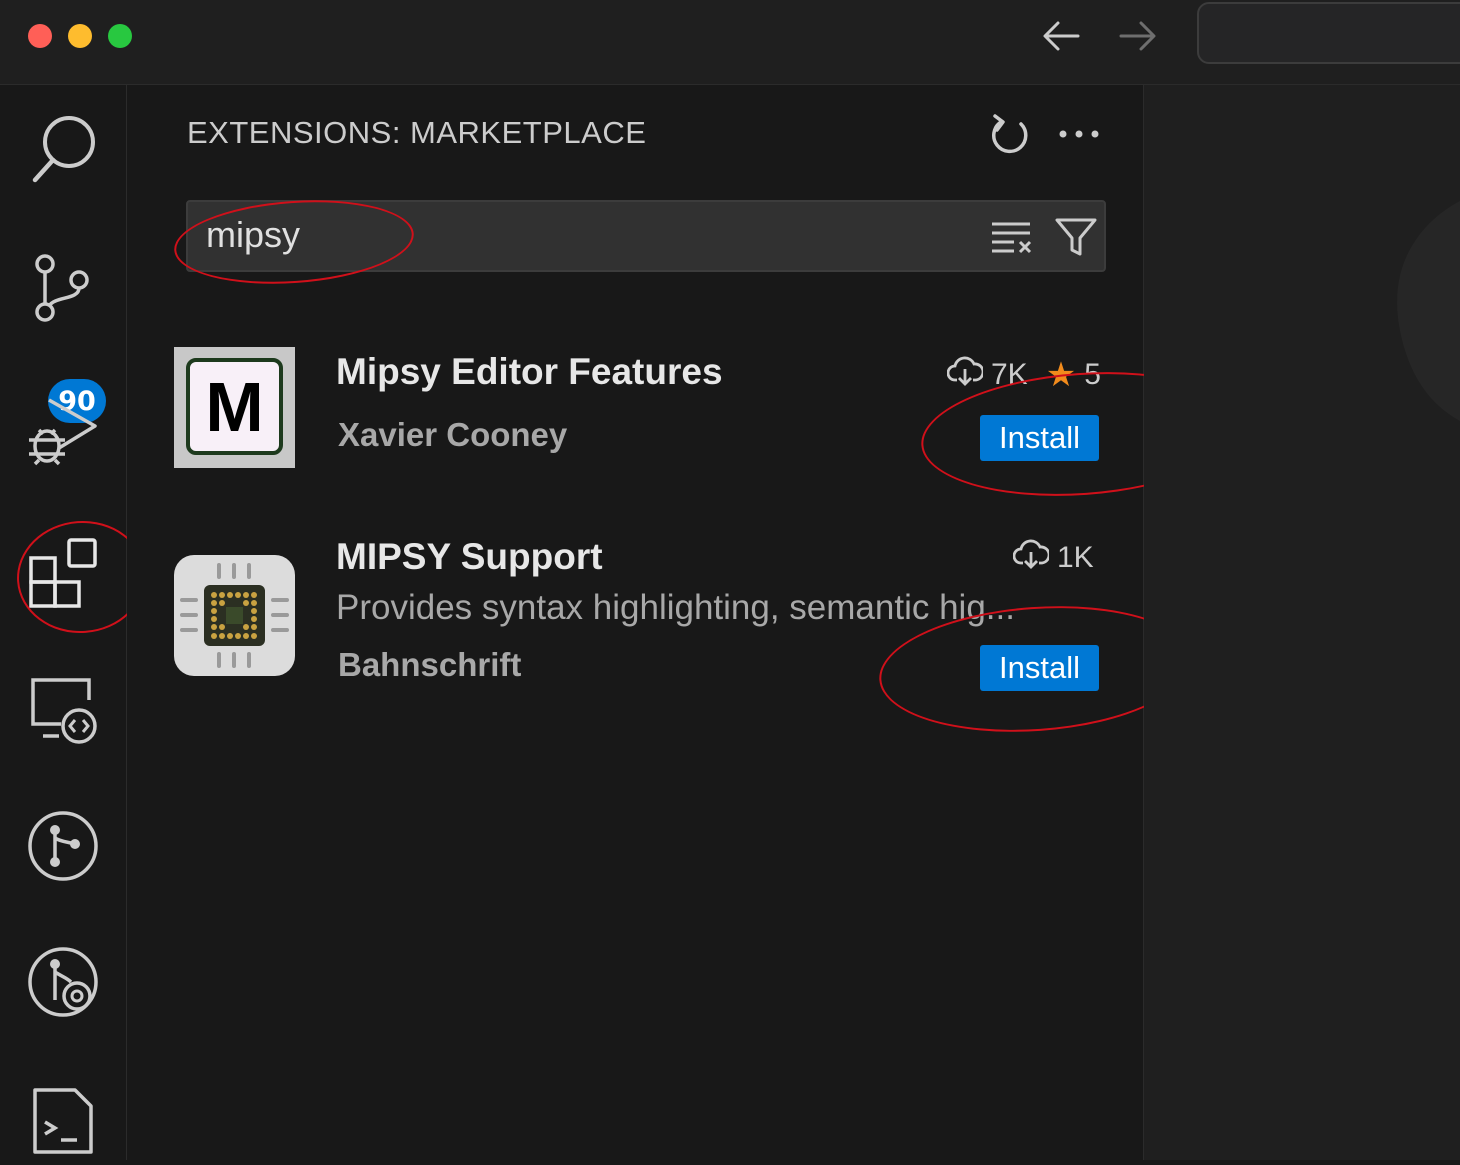 The height and width of the screenshot is (1165, 1460). What do you see at coordinates (1009, 374) in the screenshot?
I see `download-count: 7K` at bounding box center [1009, 374].